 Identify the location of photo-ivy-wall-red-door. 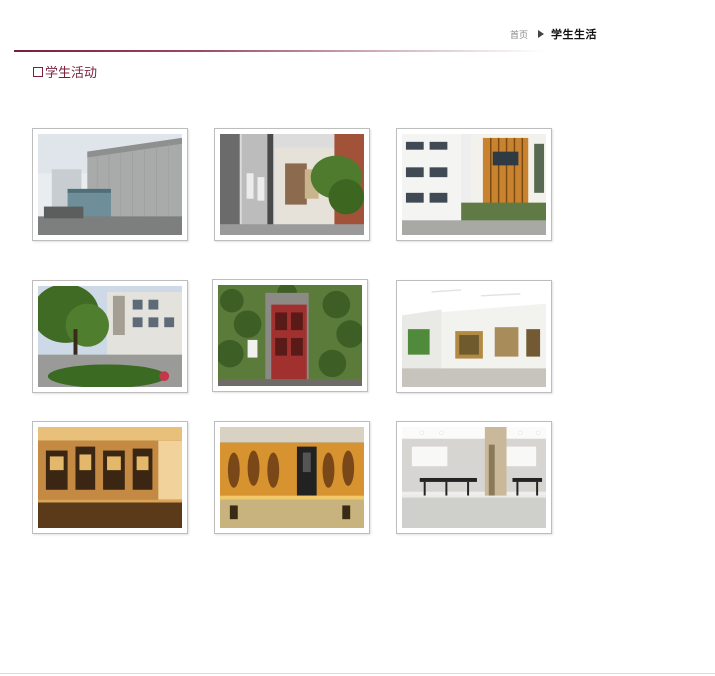
(290, 335).